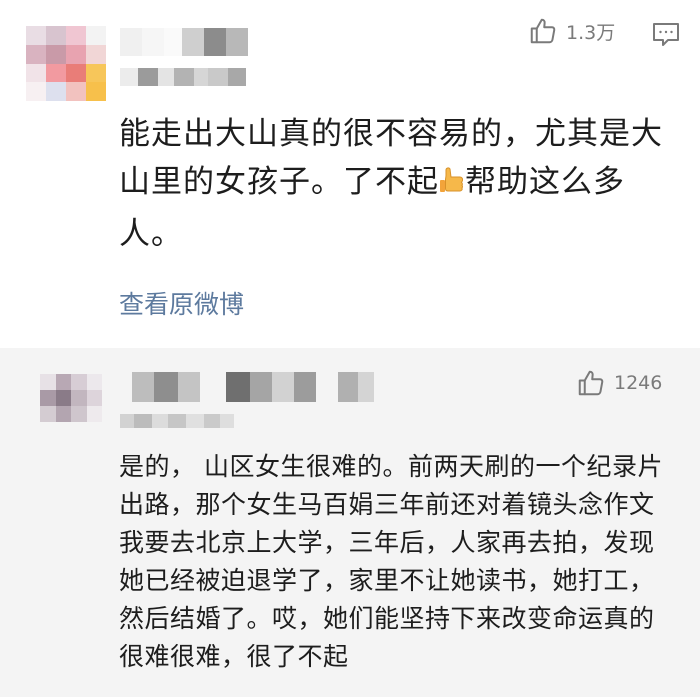 This screenshot has height=697, width=700. I want to click on like-count: 1246, so click(638, 383).